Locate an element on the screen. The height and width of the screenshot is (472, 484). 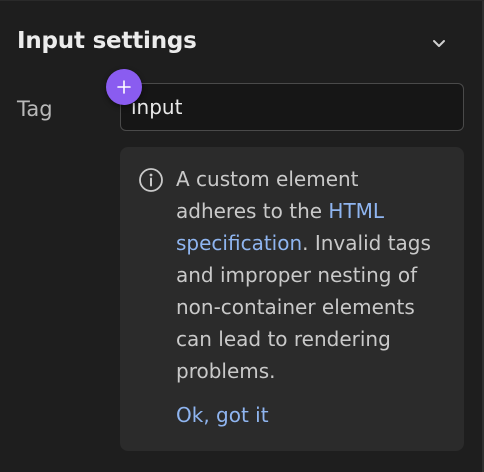
plus-icon is located at coordinates (124, 87).